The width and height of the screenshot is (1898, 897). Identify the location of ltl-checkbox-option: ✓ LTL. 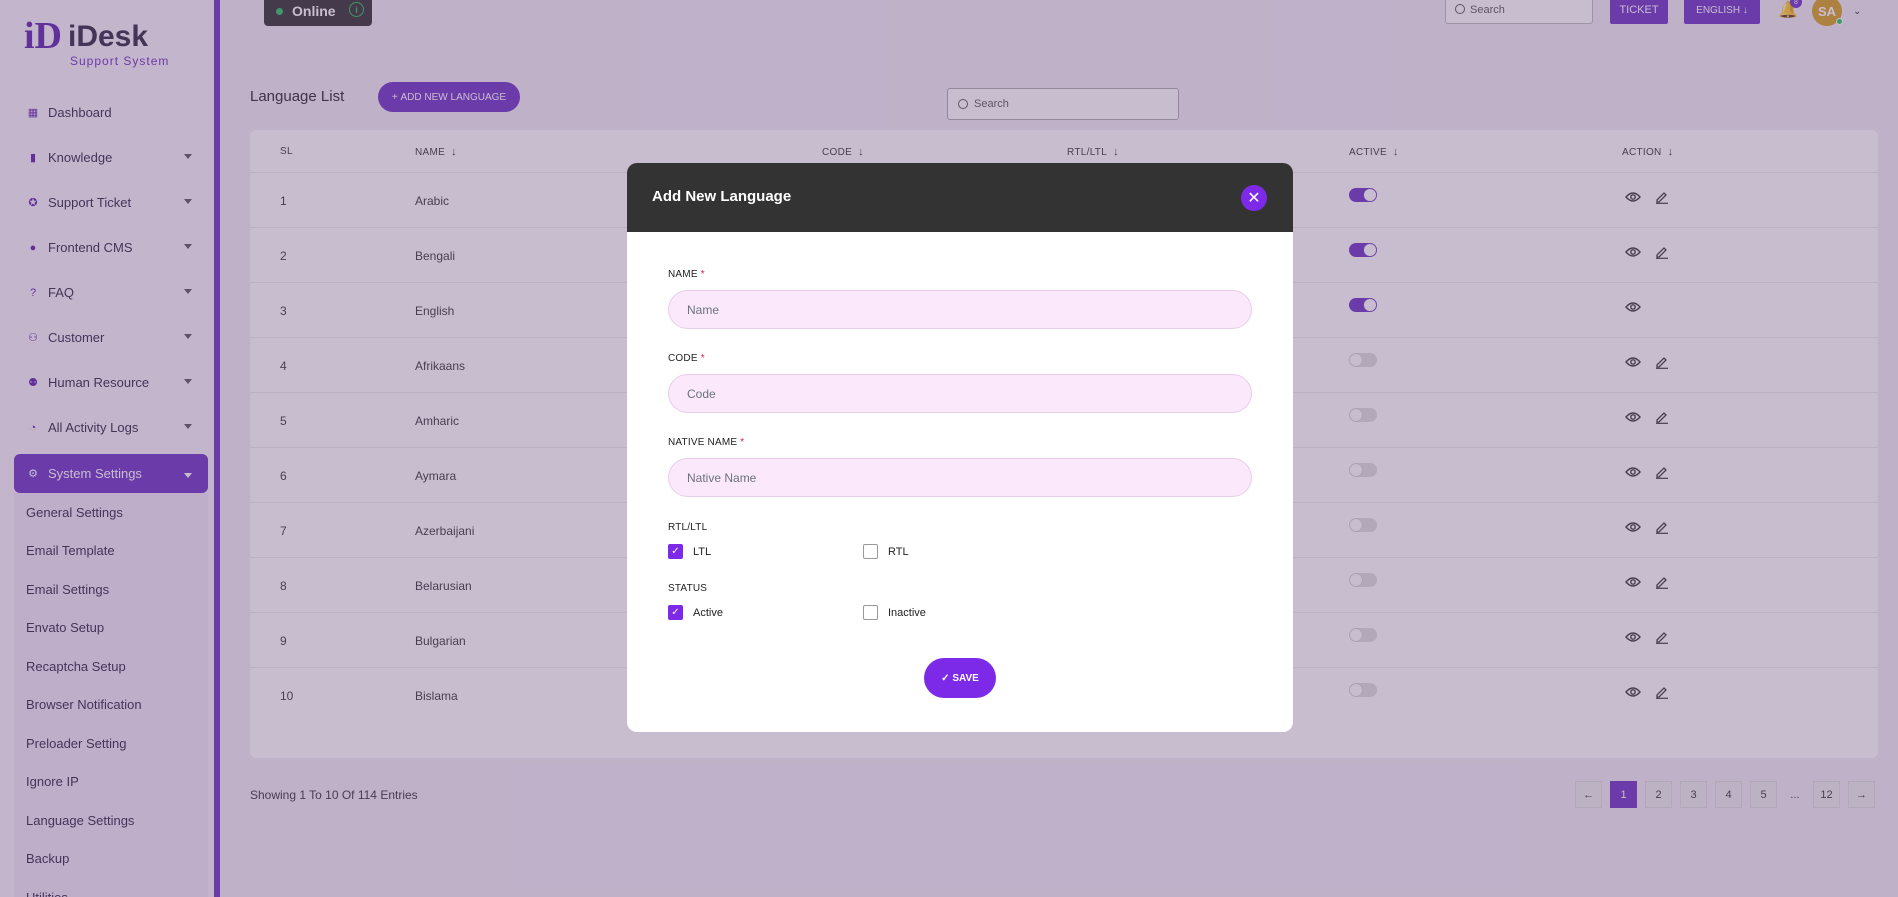
(689, 551).